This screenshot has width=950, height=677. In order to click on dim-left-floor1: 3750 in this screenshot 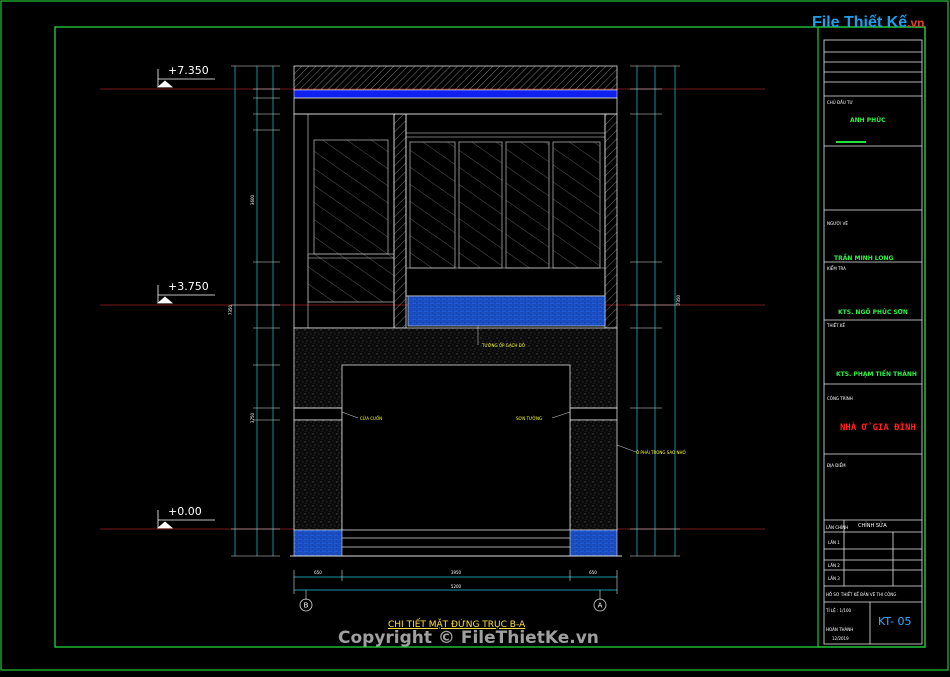, I will do `click(252, 417)`.